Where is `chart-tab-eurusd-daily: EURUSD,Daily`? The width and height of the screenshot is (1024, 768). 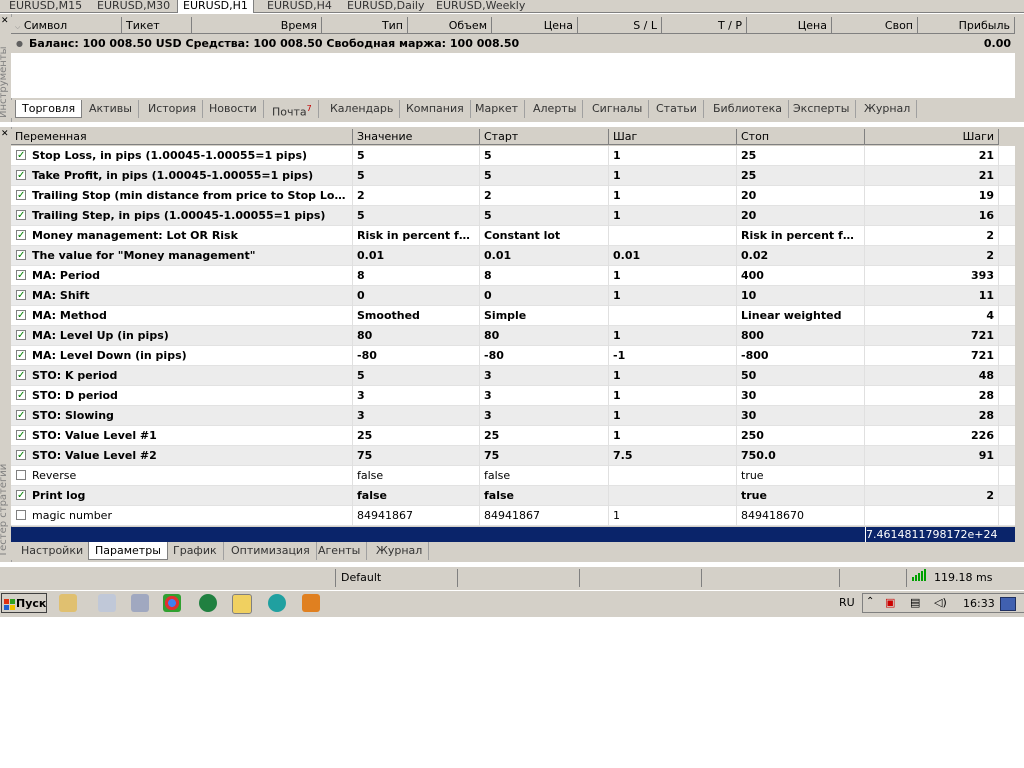
chart-tab-eurusd-daily: EURUSD,Daily is located at coordinates (385, 6).